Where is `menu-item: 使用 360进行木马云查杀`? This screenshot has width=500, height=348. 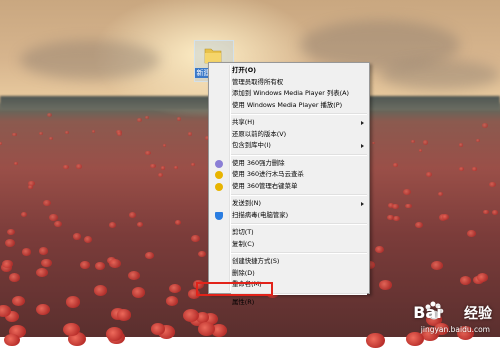
menu-item: 使用 360进行木马云查杀 is located at coordinates (289, 175).